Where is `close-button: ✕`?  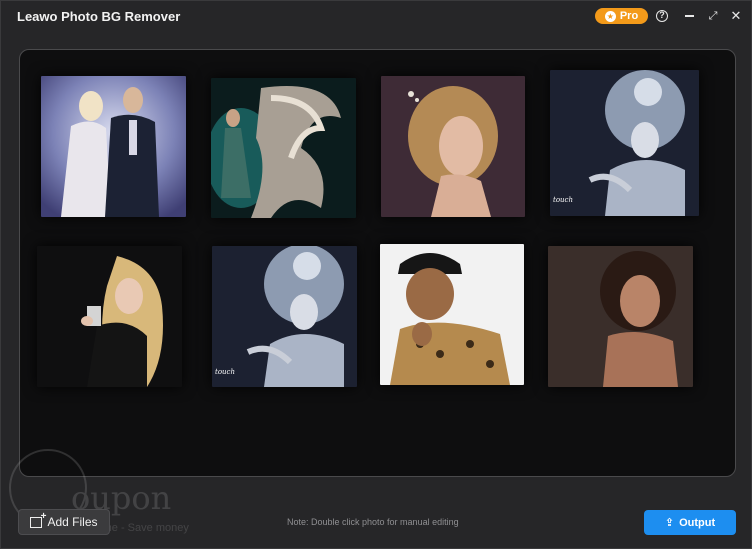
close-button: ✕ is located at coordinates (736, 16).